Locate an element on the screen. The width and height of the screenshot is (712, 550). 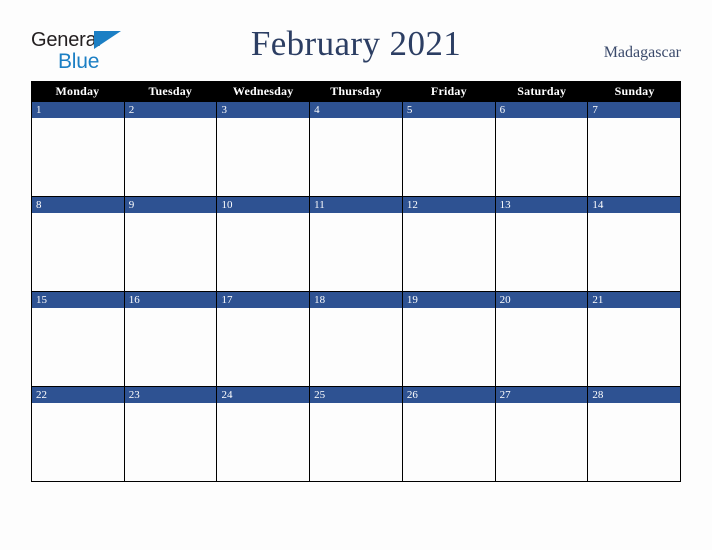
calendar-day-cell-2: 2 is located at coordinates (171, 149).